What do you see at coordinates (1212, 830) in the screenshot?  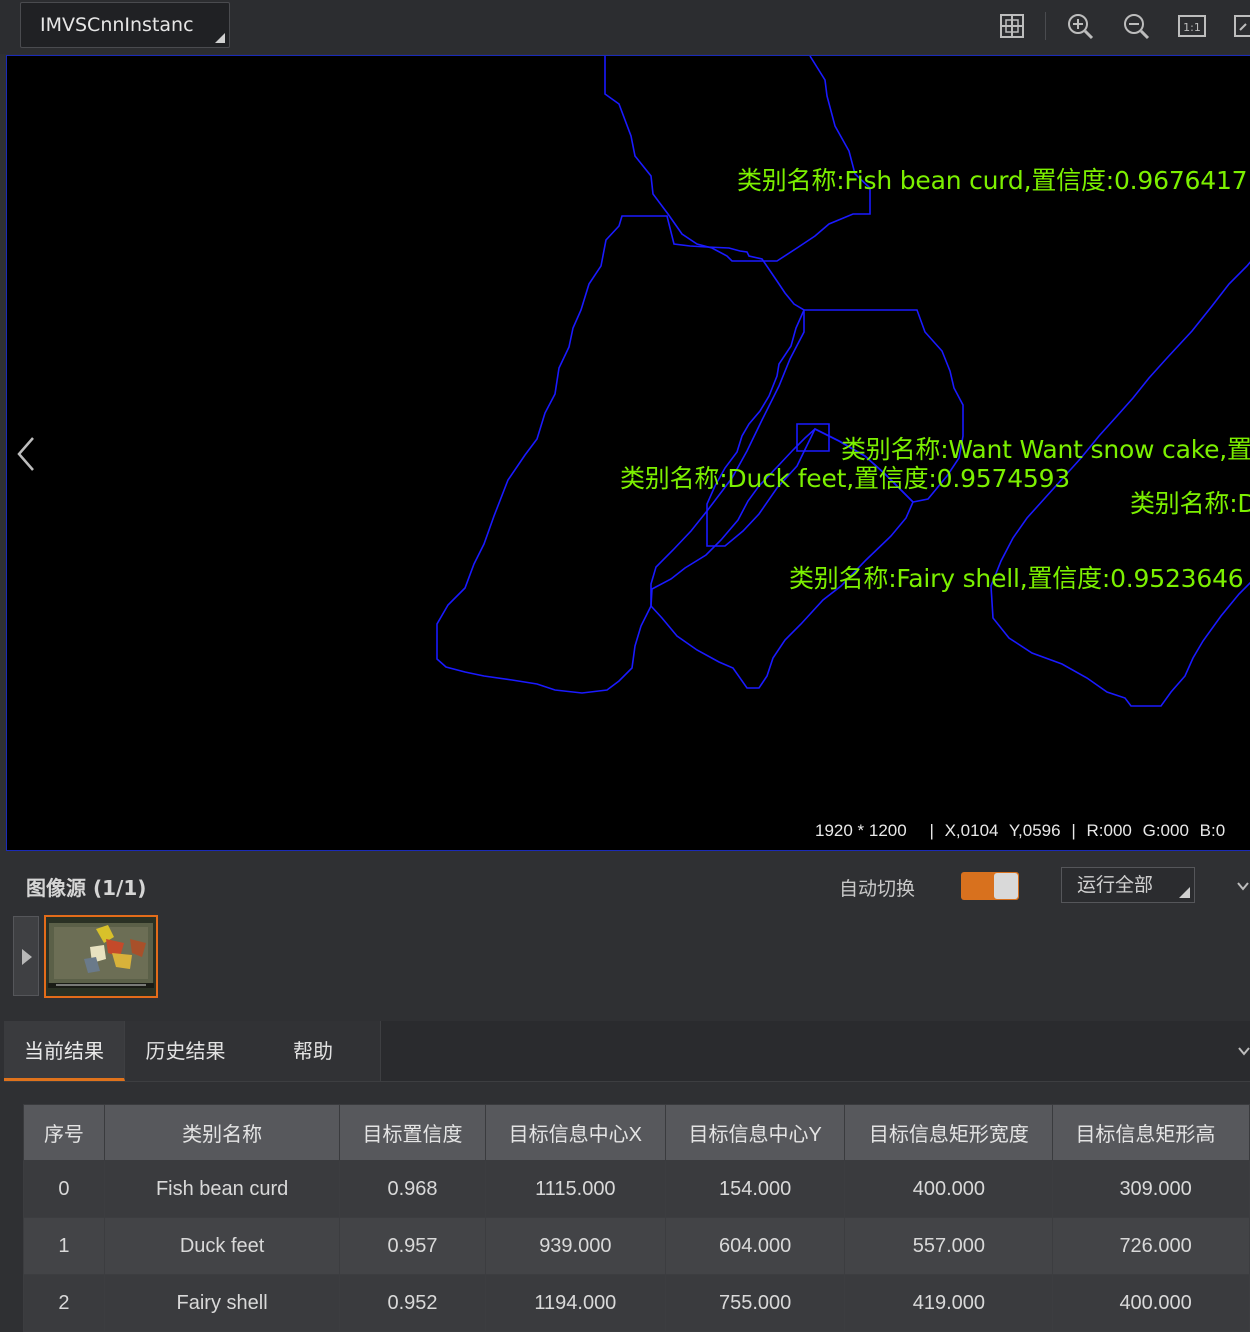 I see `pixel-b: B:0` at bounding box center [1212, 830].